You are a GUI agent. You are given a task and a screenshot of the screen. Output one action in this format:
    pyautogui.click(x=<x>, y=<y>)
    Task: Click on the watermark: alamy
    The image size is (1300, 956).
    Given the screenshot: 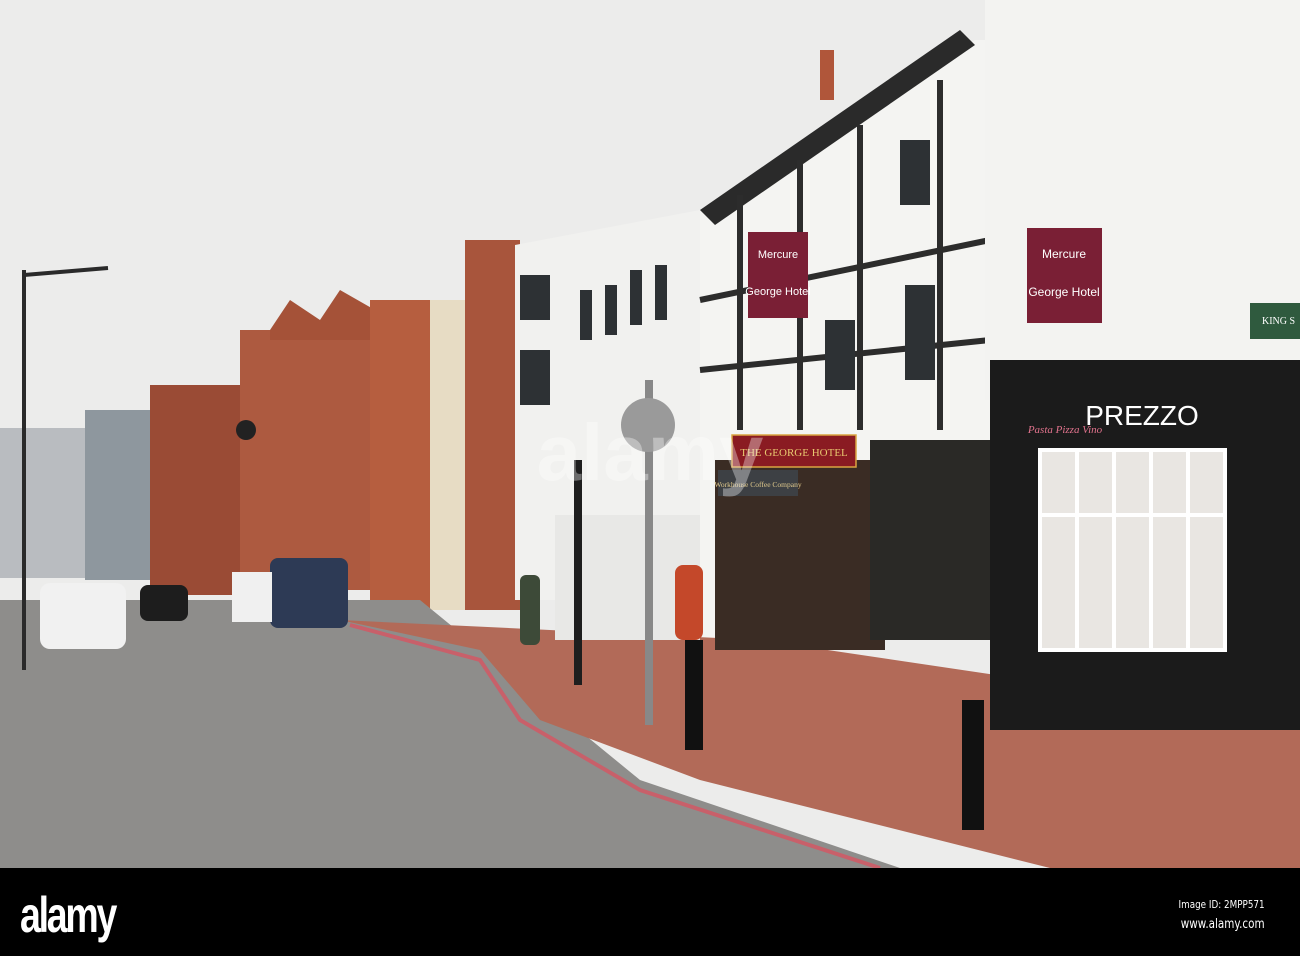 What is the action you would take?
    pyautogui.click(x=650, y=452)
    